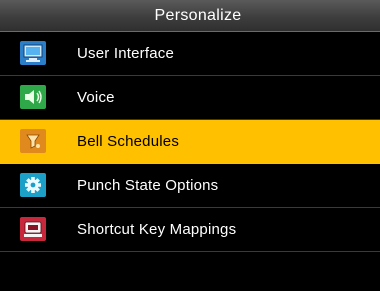 Image resolution: width=380 pixels, height=291 pixels. What do you see at coordinates (33, 53) in the screenshot?
I see `monitor-icon` at bounding box center [33, 53].